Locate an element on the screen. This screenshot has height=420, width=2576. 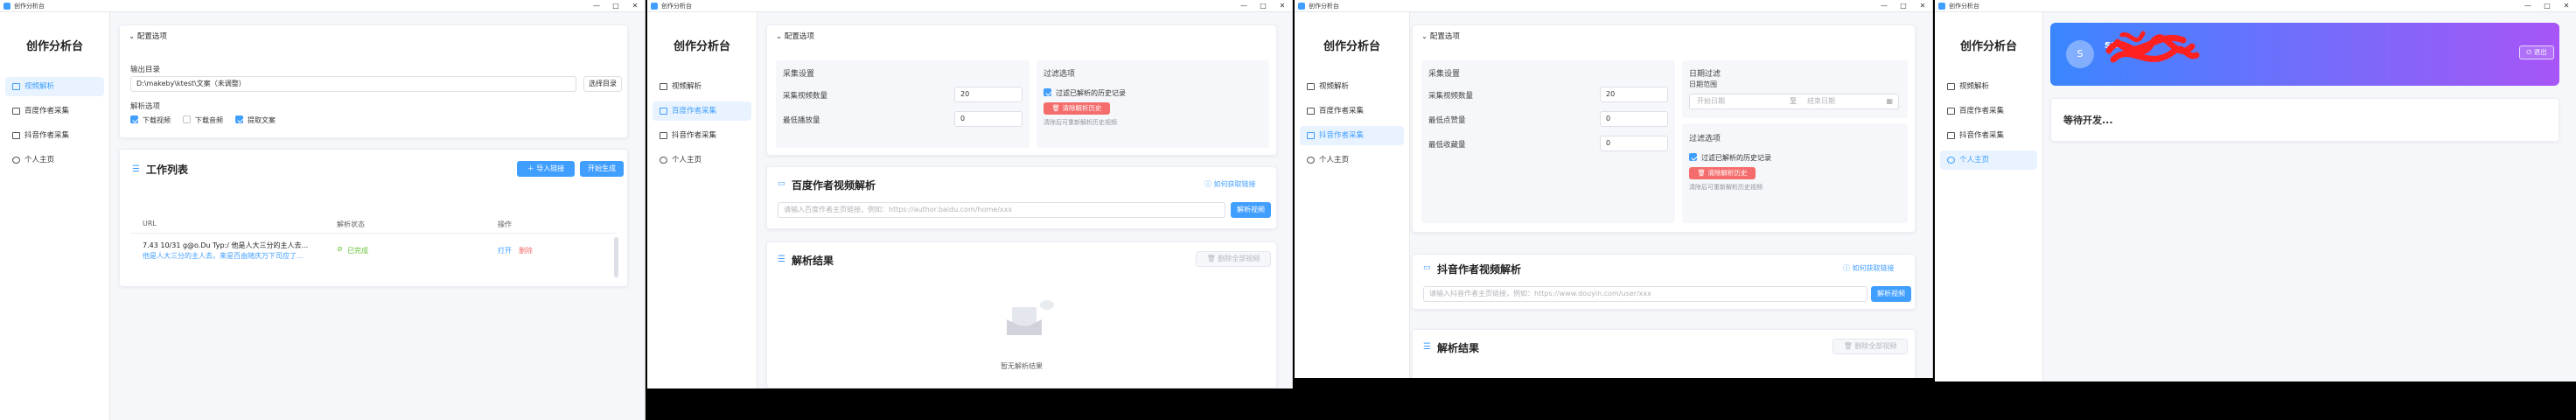
download-video-label: 下载视频 is located at coordinates (157, 120).